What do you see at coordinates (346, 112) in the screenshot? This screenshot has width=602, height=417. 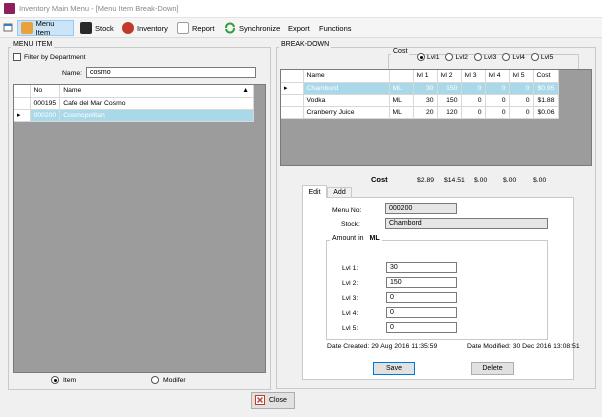 I see `cell-name: Cranberry Juice` at bounding box center [346, 112].